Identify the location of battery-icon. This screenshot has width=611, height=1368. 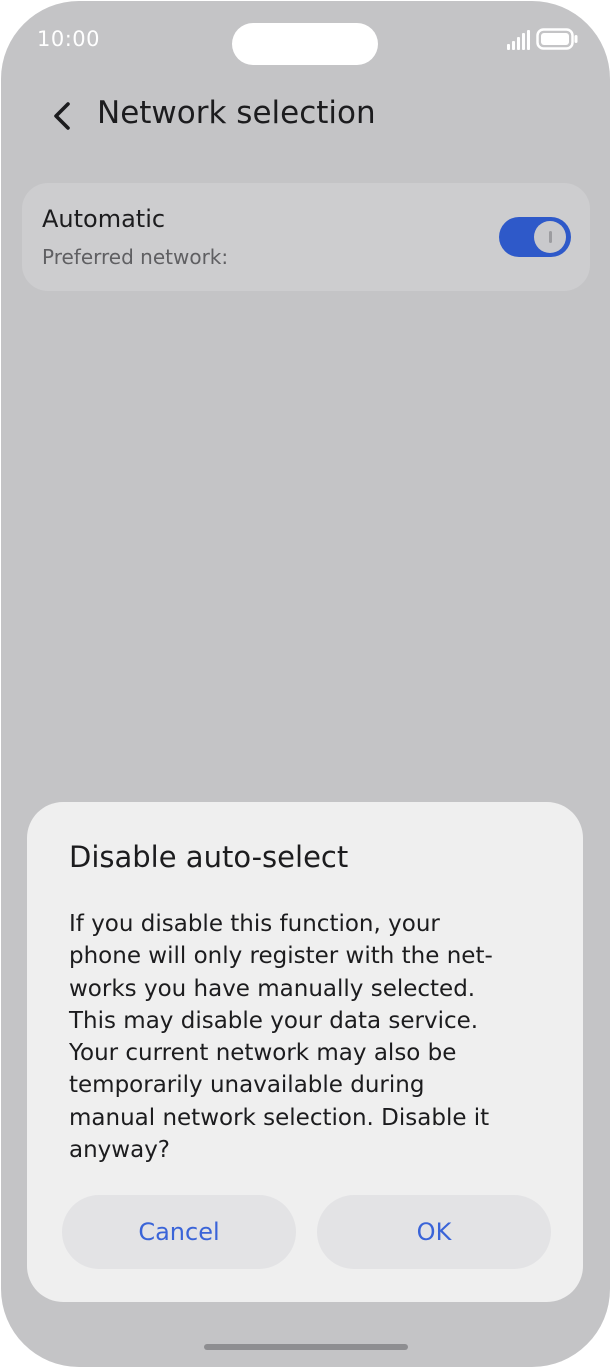
(557, 39).